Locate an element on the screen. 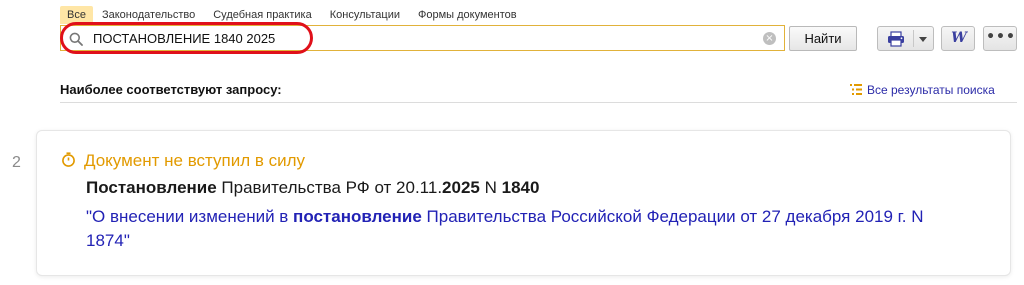  tab-judicial-practice: Судебная практика is located at coordinates (262, 15).